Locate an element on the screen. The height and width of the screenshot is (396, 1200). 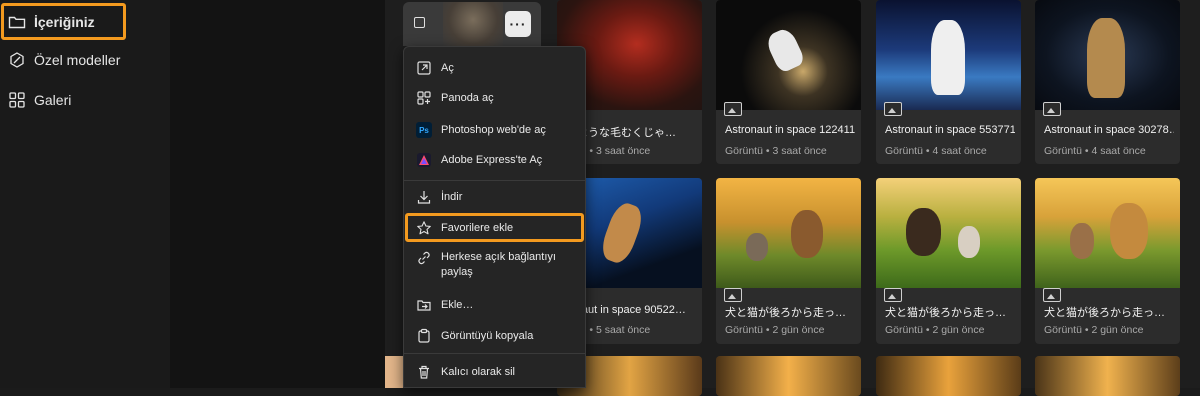
link-icon is located at coordinates (424, 258).